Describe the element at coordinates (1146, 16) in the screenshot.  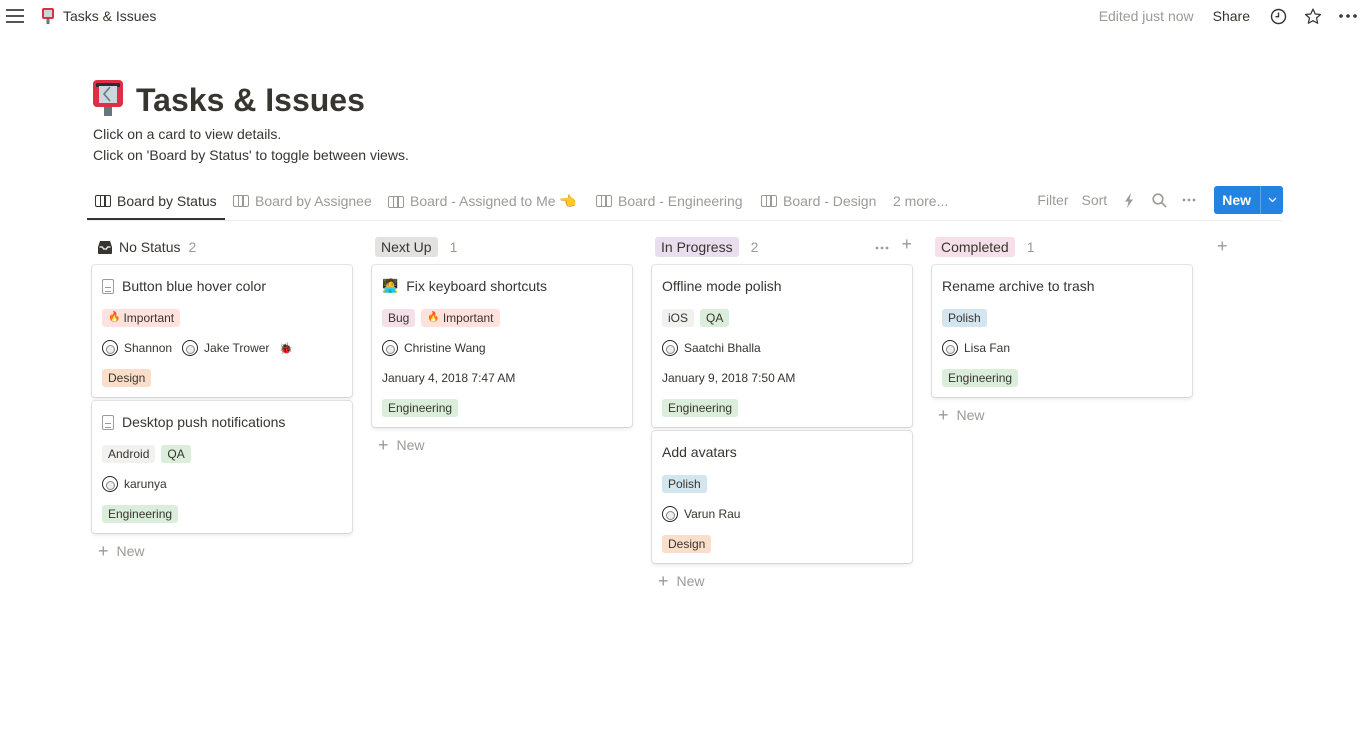
I see `edited-status: Edited just now` at that location.